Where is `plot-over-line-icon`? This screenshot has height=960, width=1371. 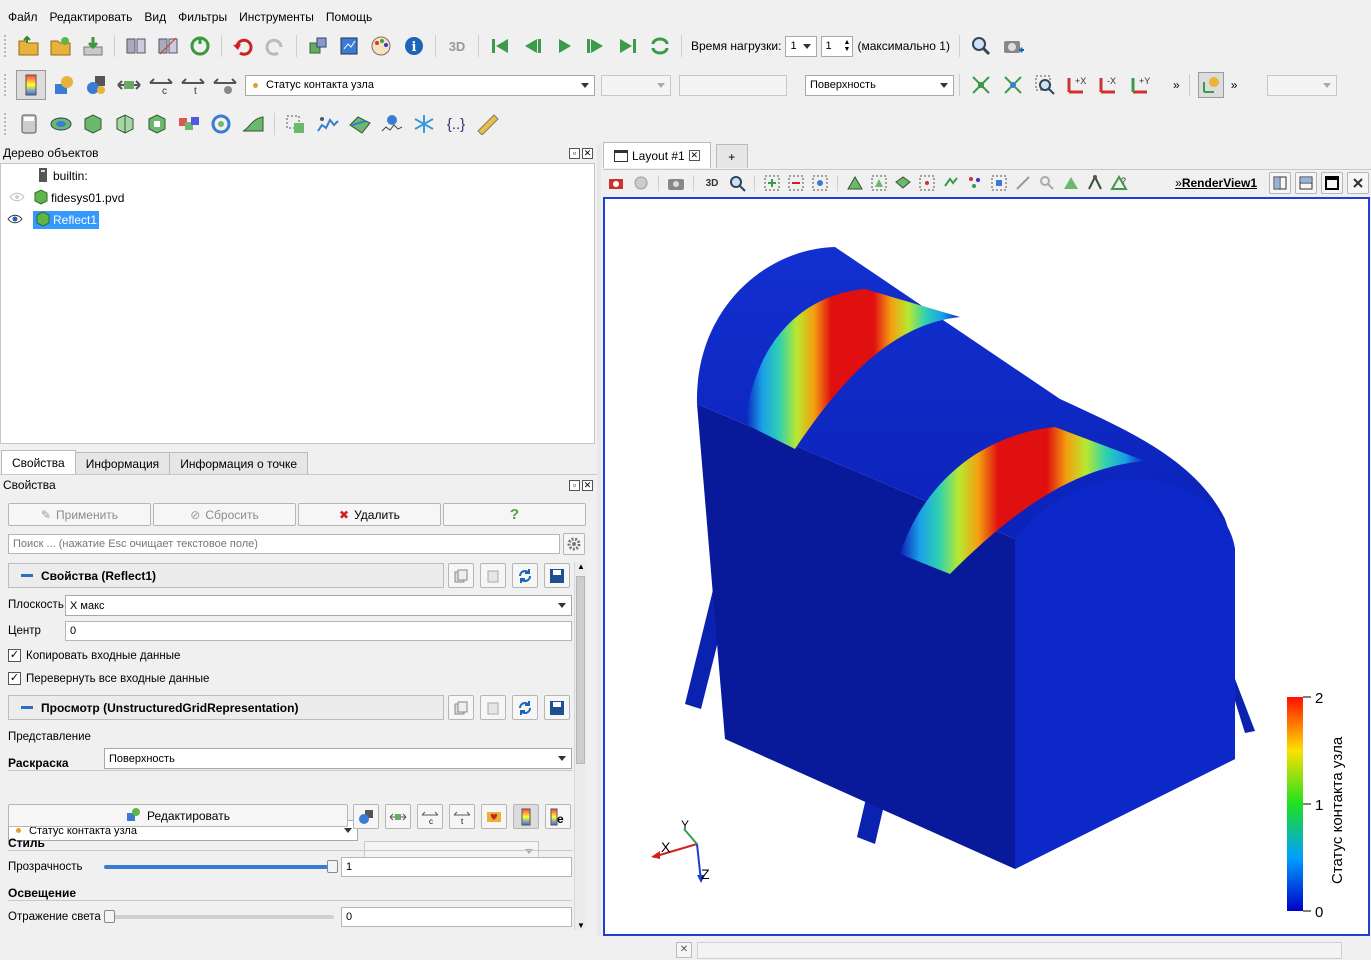
plot-over-line-icon is located at coordinates (392, 124).